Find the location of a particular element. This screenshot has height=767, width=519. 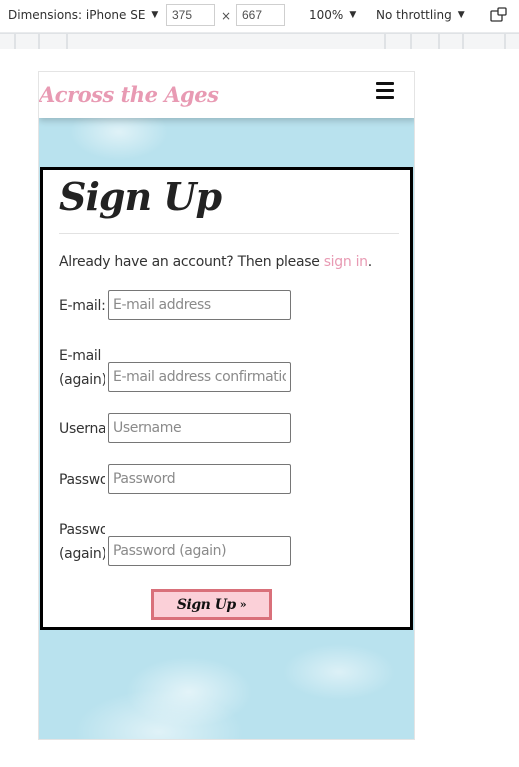

media-query-ruler is located at coordinates (259, 40).